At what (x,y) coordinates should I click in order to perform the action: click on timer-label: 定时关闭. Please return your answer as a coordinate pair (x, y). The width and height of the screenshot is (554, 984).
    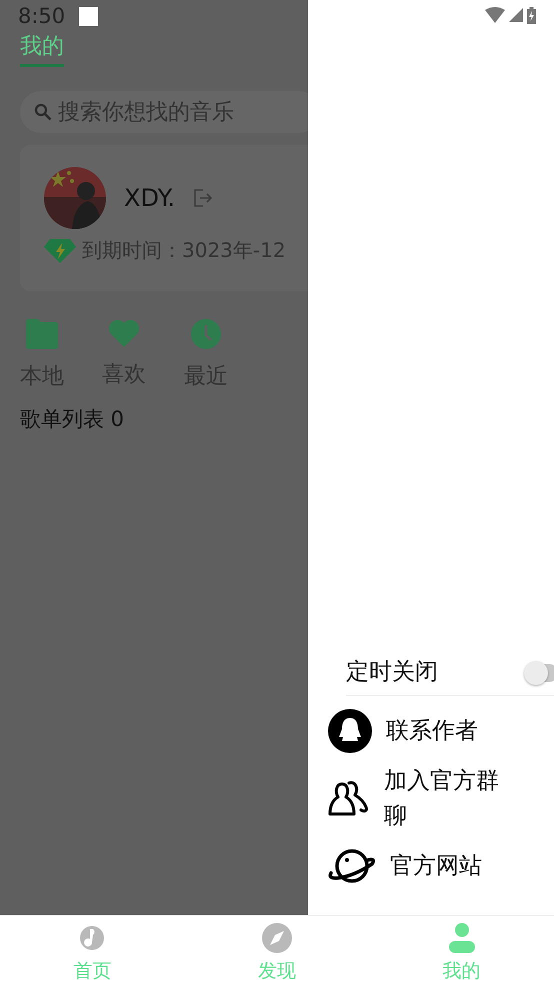
    Looking at the image, I should click on (392, 673).